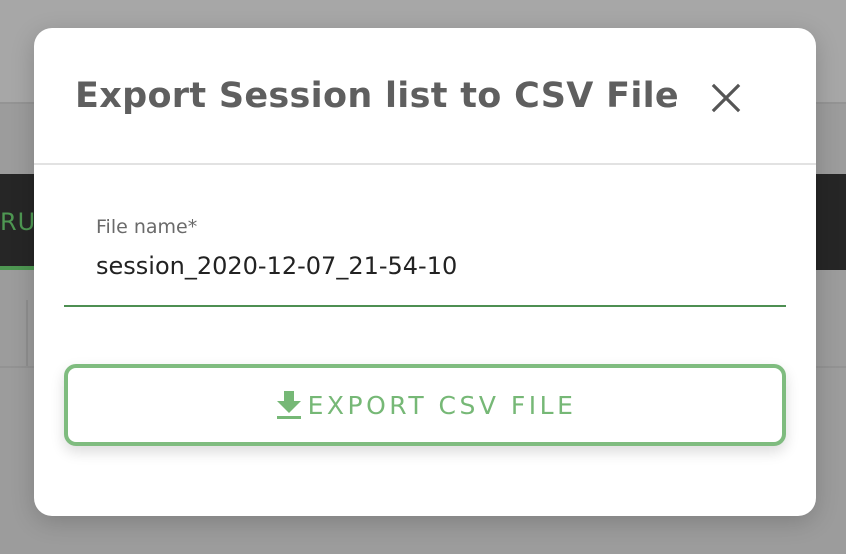  Describe the element at coordinates (18, 222) in the screenshot. I see `background-tab-label: RU` at that location.